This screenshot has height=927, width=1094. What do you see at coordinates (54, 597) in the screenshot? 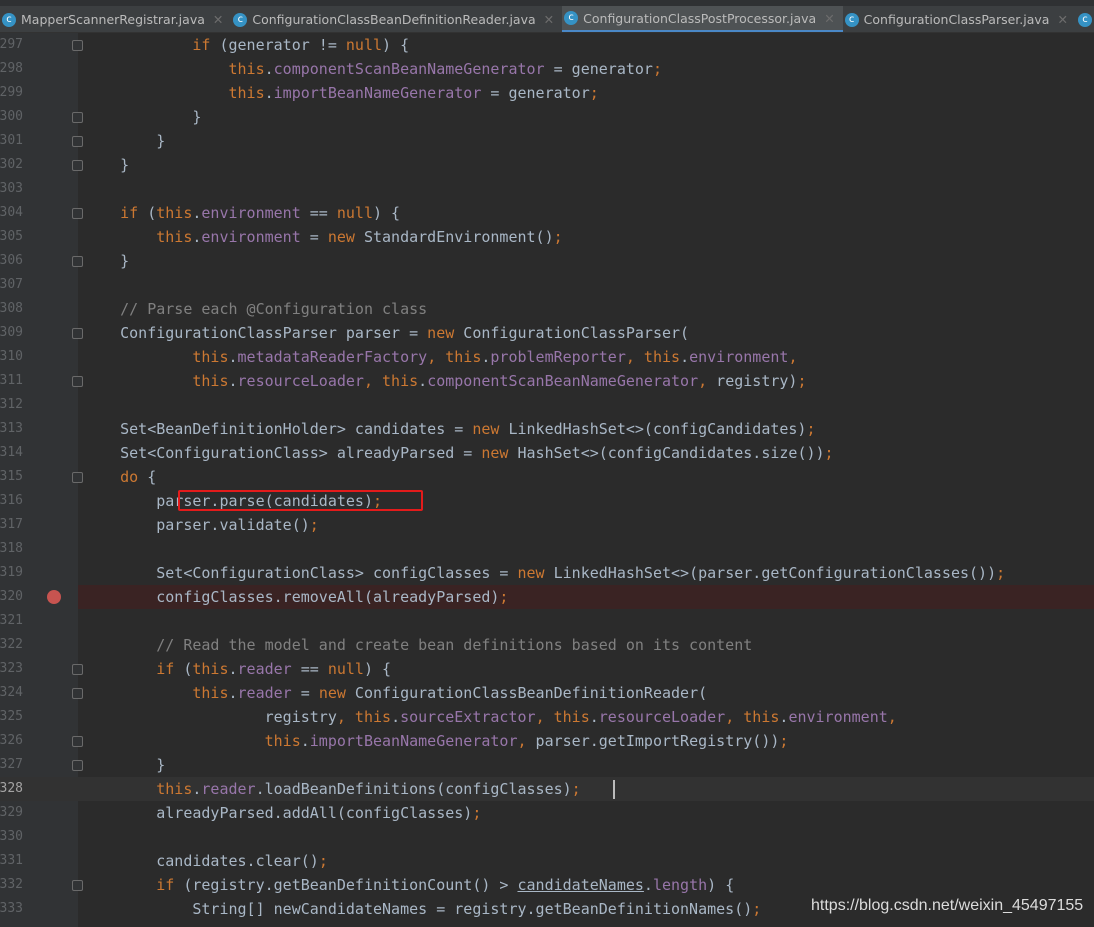
I see `breakpoint-icon` at bounding box center [54, 597].